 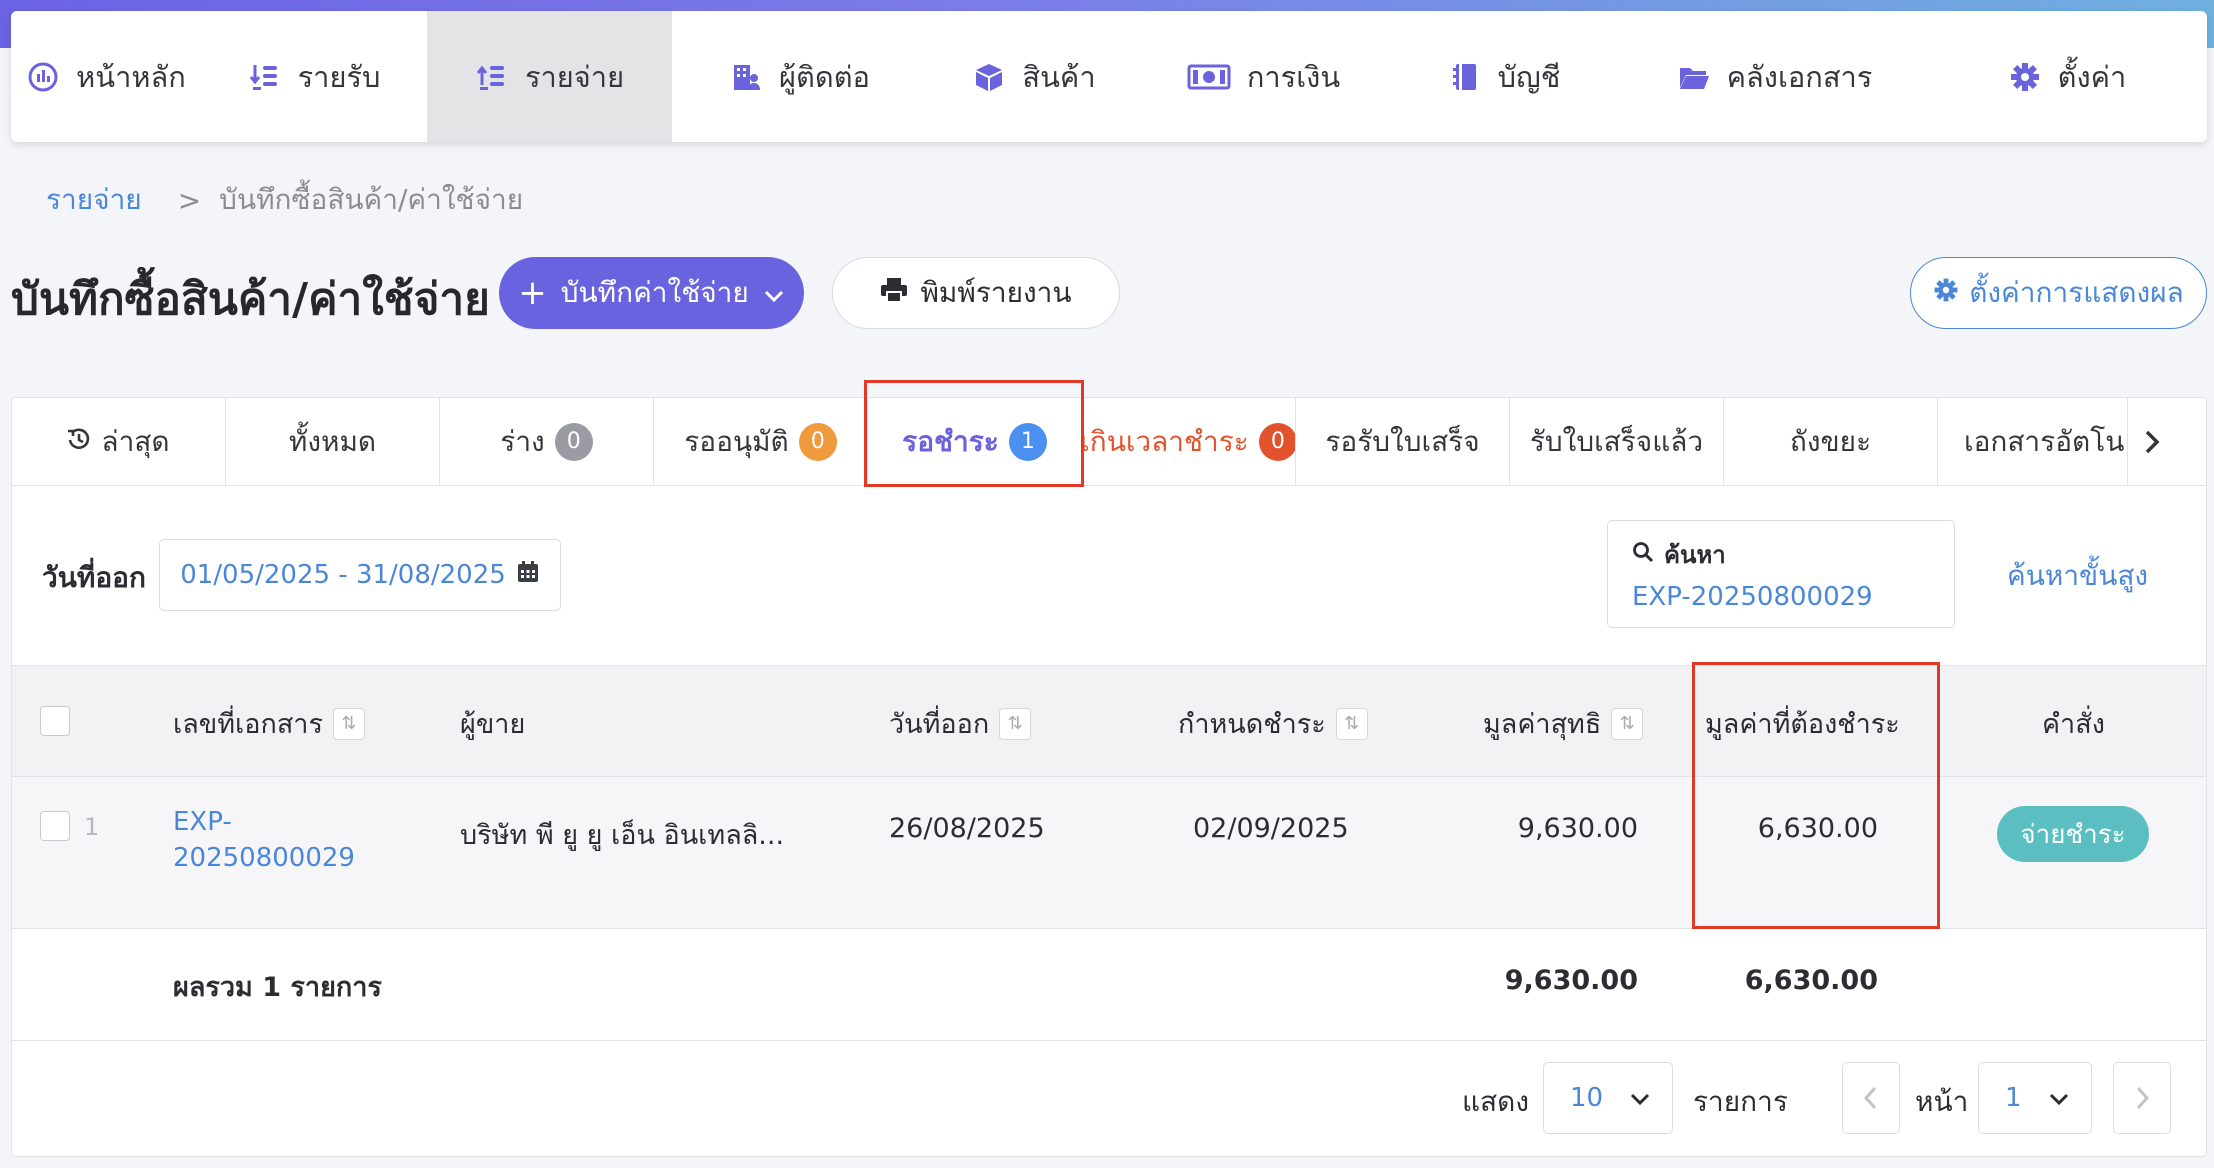 What do you see at coordinates (2073, 834) in the screenshot?
I see `pay-button: จ่ายชำระ` at bounding box center [2073, 834].